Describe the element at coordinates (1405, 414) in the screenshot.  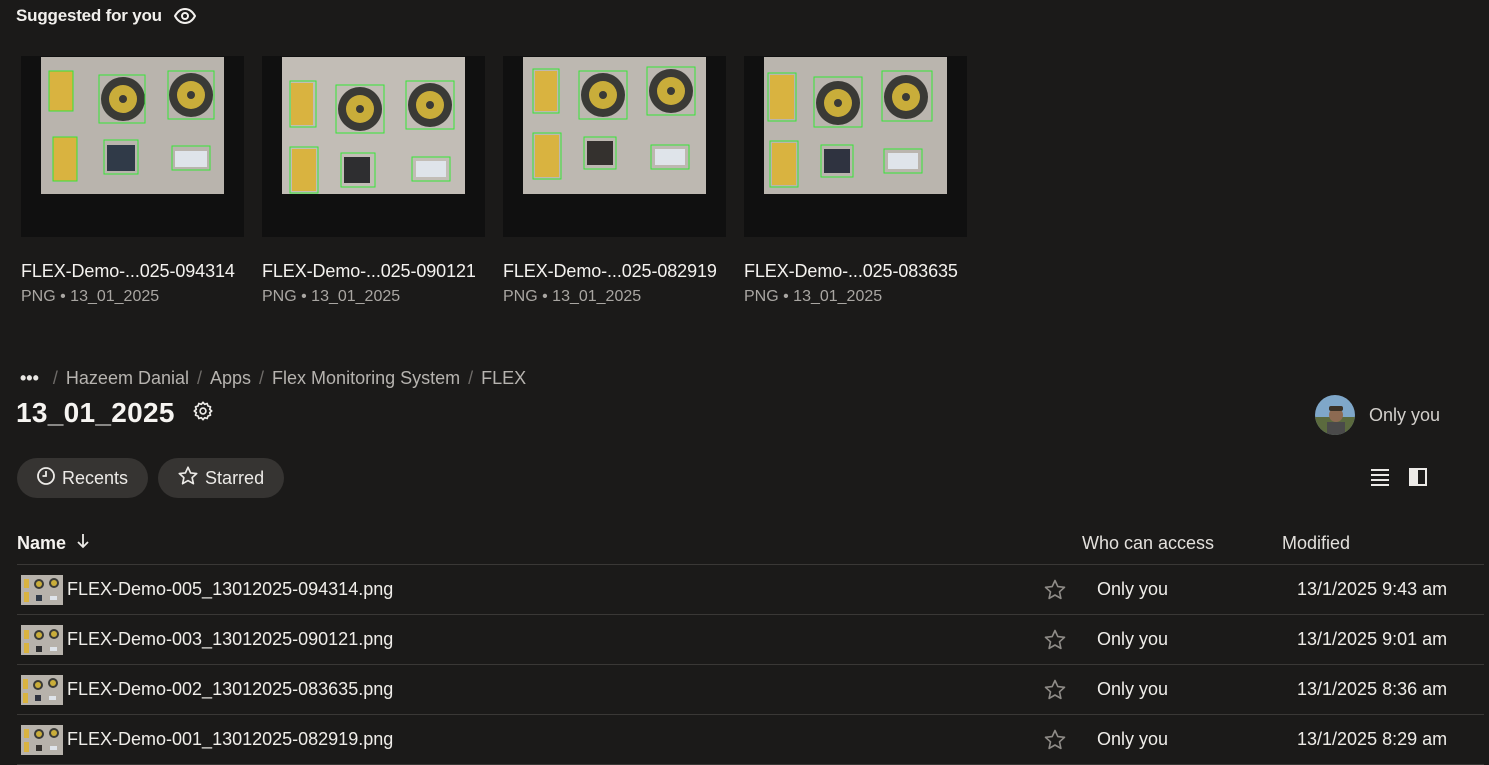
I see `sharing-label: Only you` at that location.